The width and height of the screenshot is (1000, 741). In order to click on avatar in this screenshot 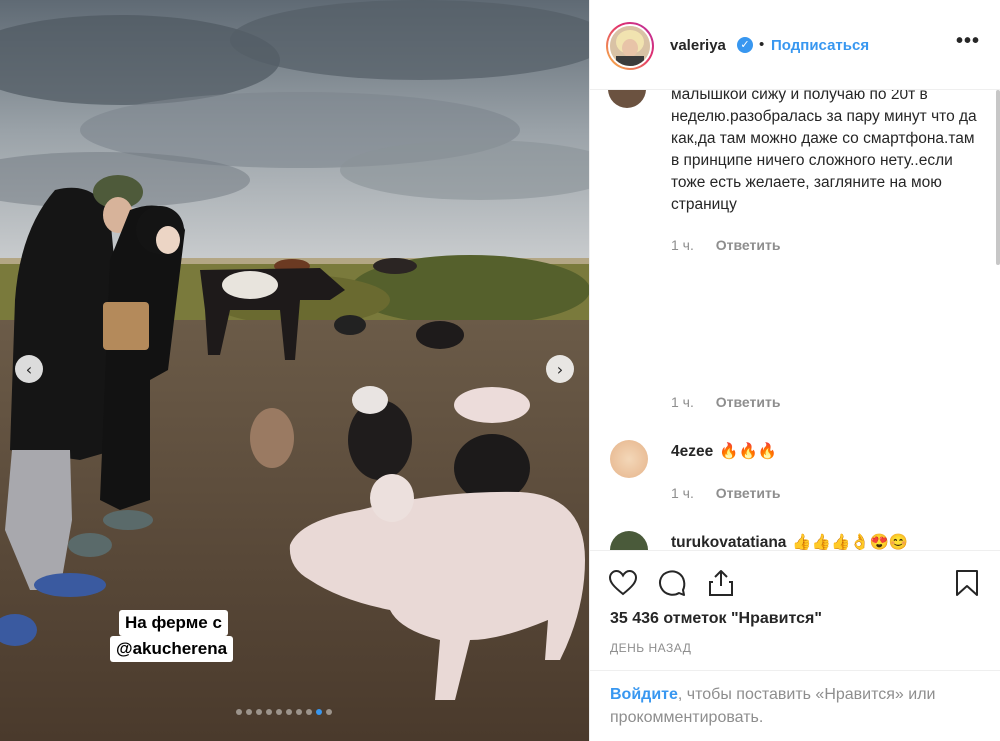, I will do `click(630, 46)`.